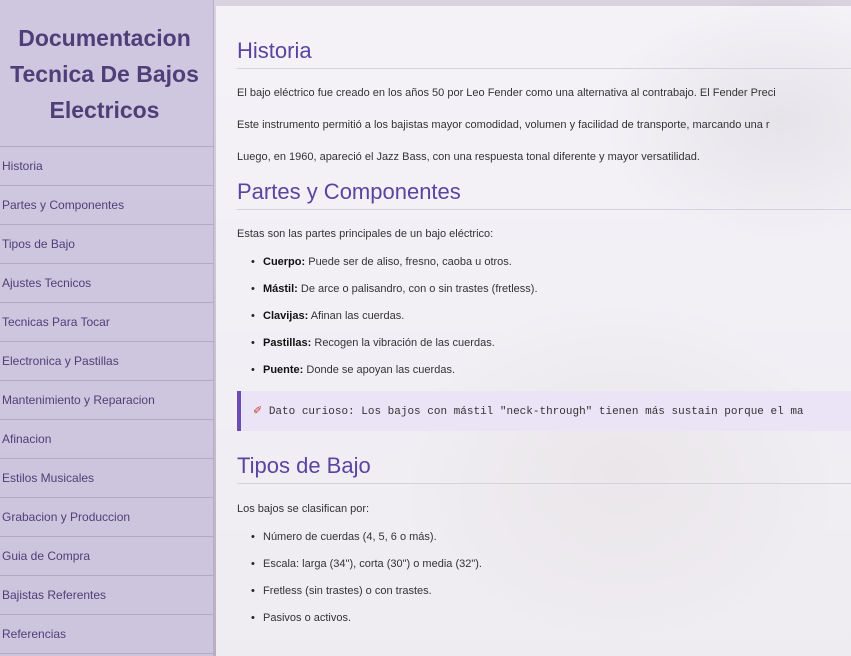 The height and width of the screenshot is (656, 851). Describe the element at coordinates (544, 468) in the screenshot. I see `heading-tipos: Tipos de Bajo` at that location.